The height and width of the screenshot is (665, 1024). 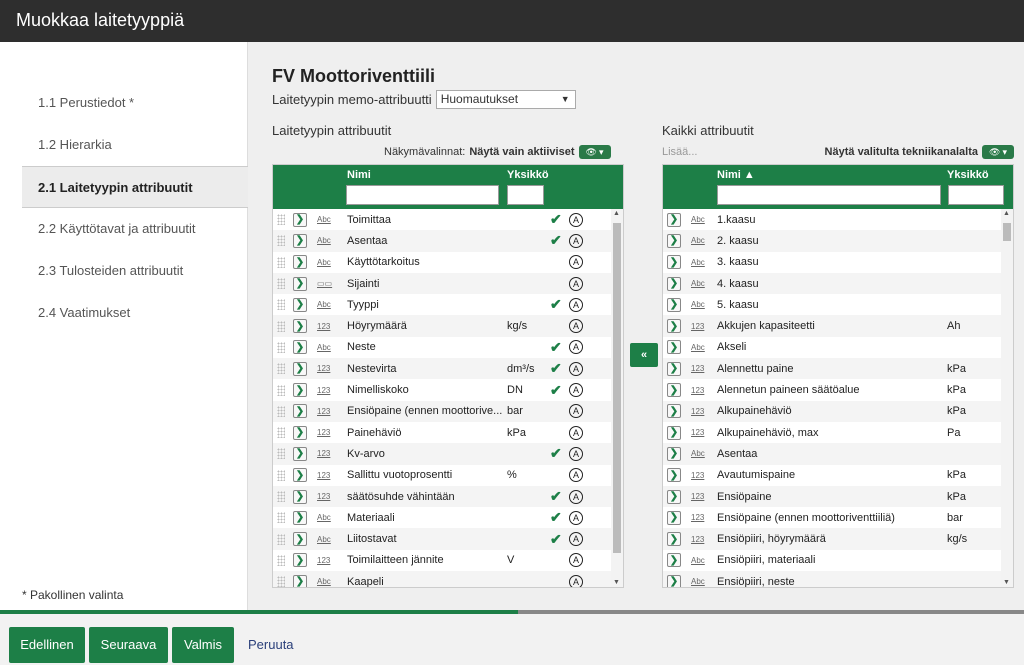 What do you see at coordinates (833, 496) in the screenshot?
I see `table-row: ❯ 123 Ensiöpaine kPa` at bounding box center [833, 496].